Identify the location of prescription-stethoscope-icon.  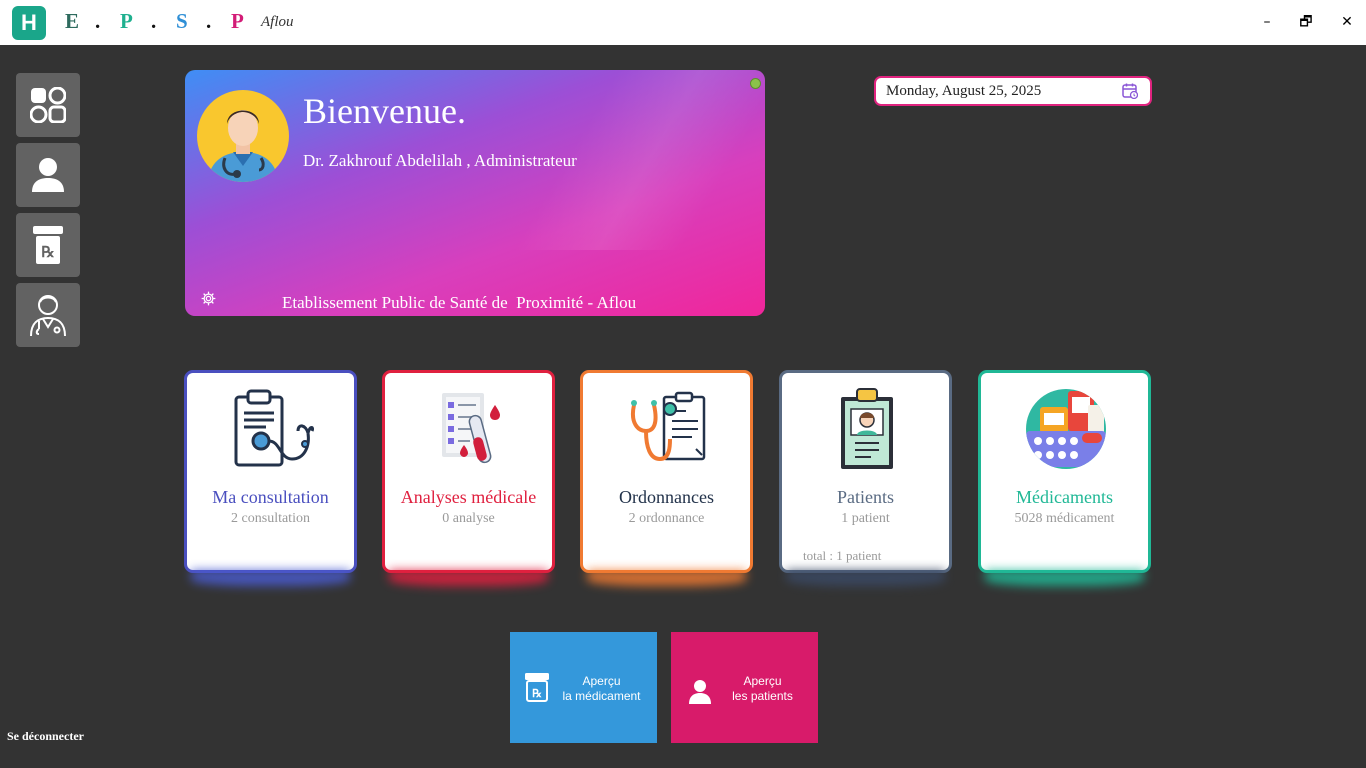
(668, 426).